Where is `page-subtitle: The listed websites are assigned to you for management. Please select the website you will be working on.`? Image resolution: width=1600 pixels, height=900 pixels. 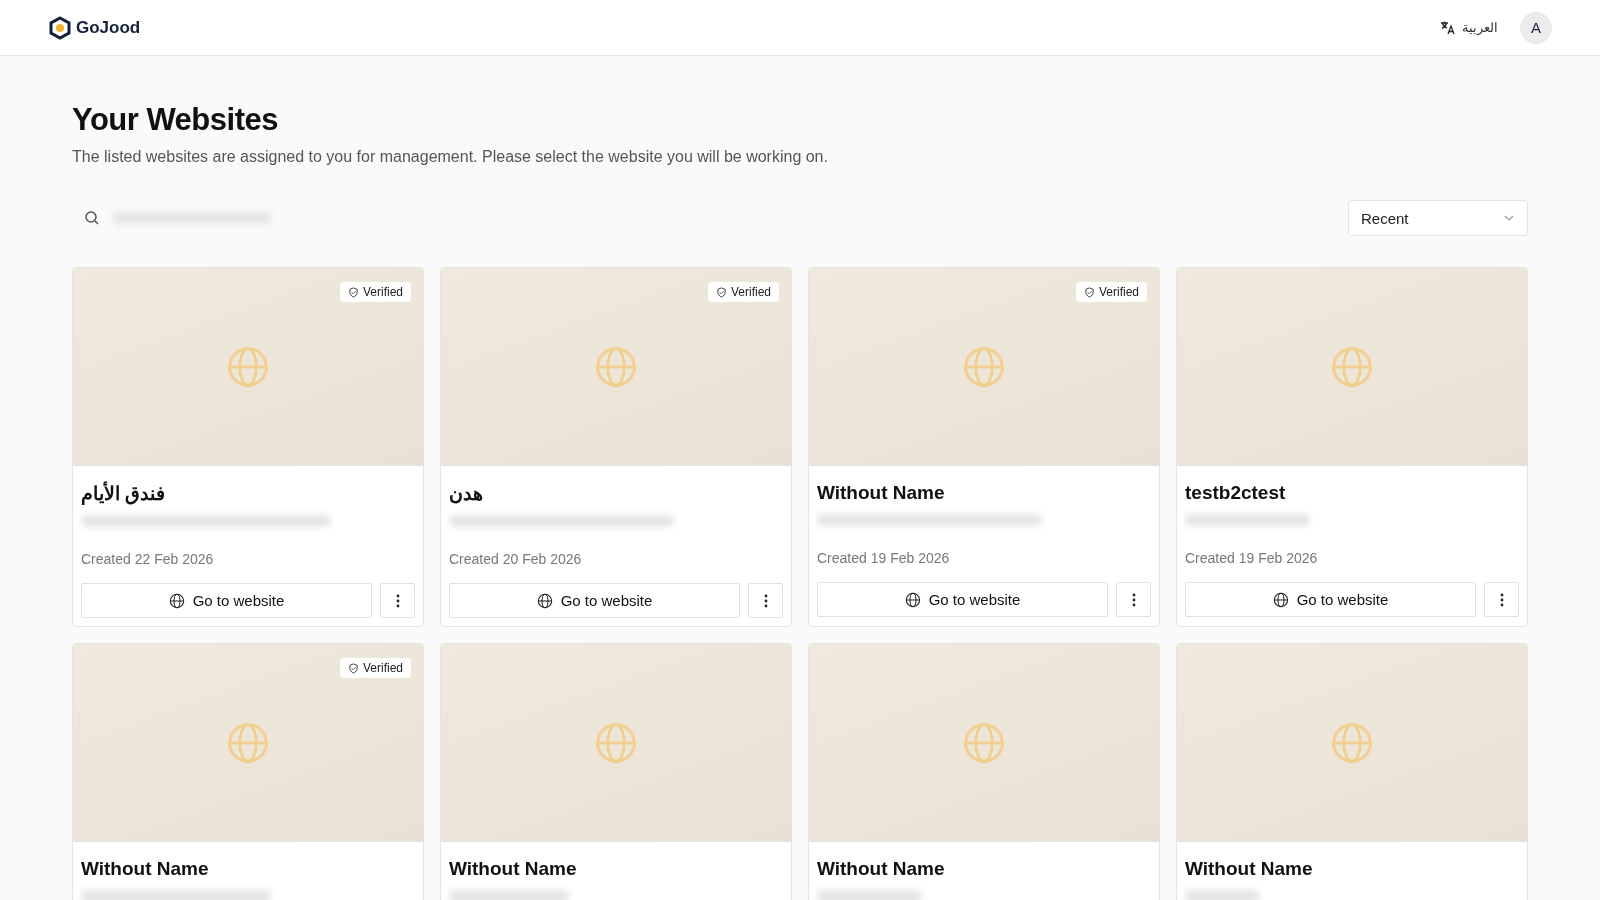 page-subtitle: The listed websites are assigned to you for management. Please select the website you will be working on. is located at coordinates (450, 157).